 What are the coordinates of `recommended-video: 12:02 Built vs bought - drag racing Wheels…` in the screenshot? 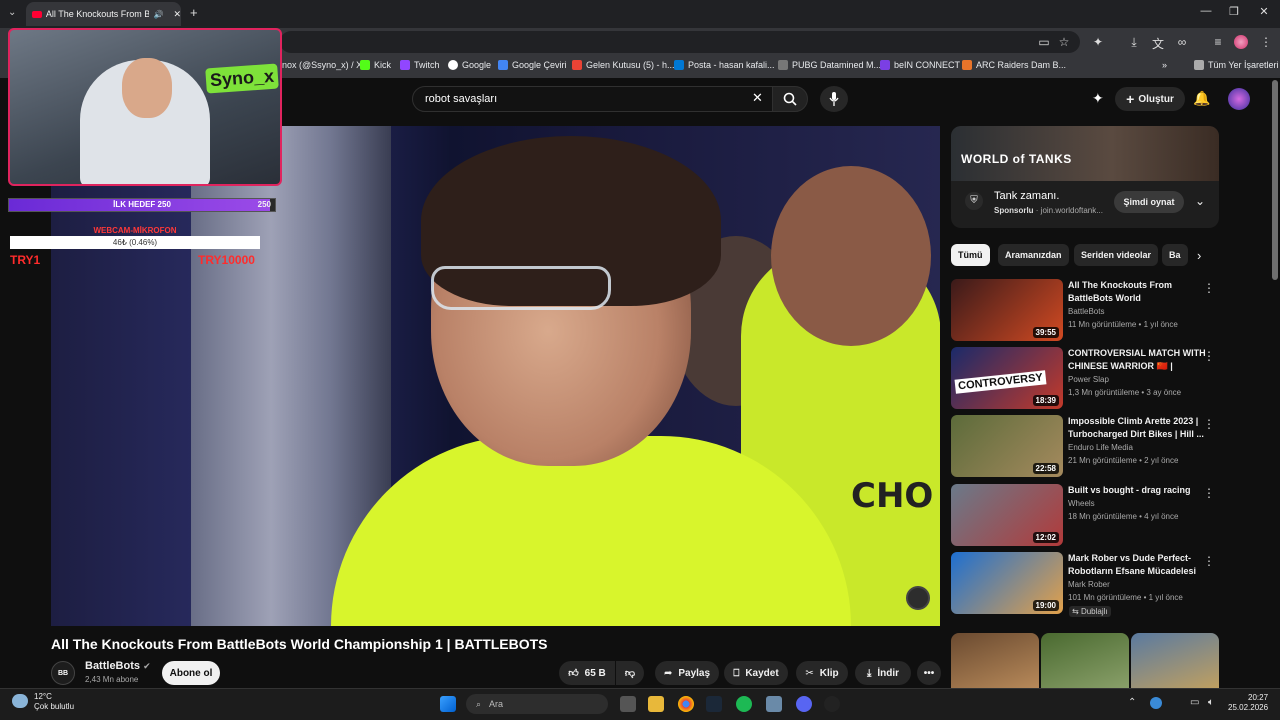 It's located at (1085, 516).